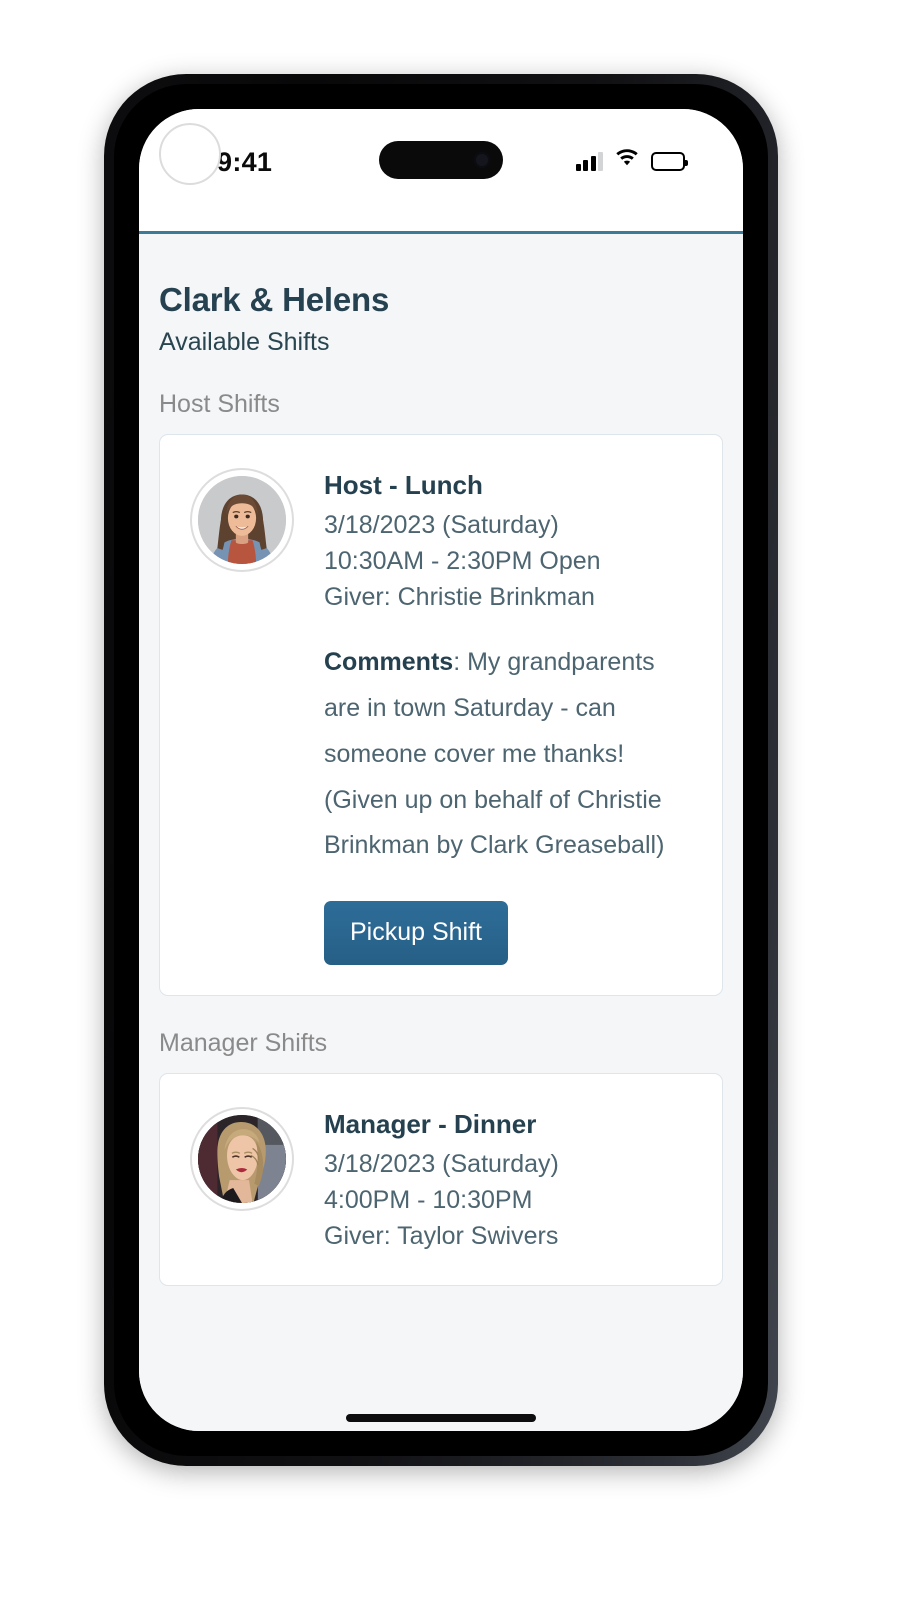 The height and width of the screenshot is (1600, 900). I want to click on shift-giver: Giver: Christie Brinkman, so click(459, 596).